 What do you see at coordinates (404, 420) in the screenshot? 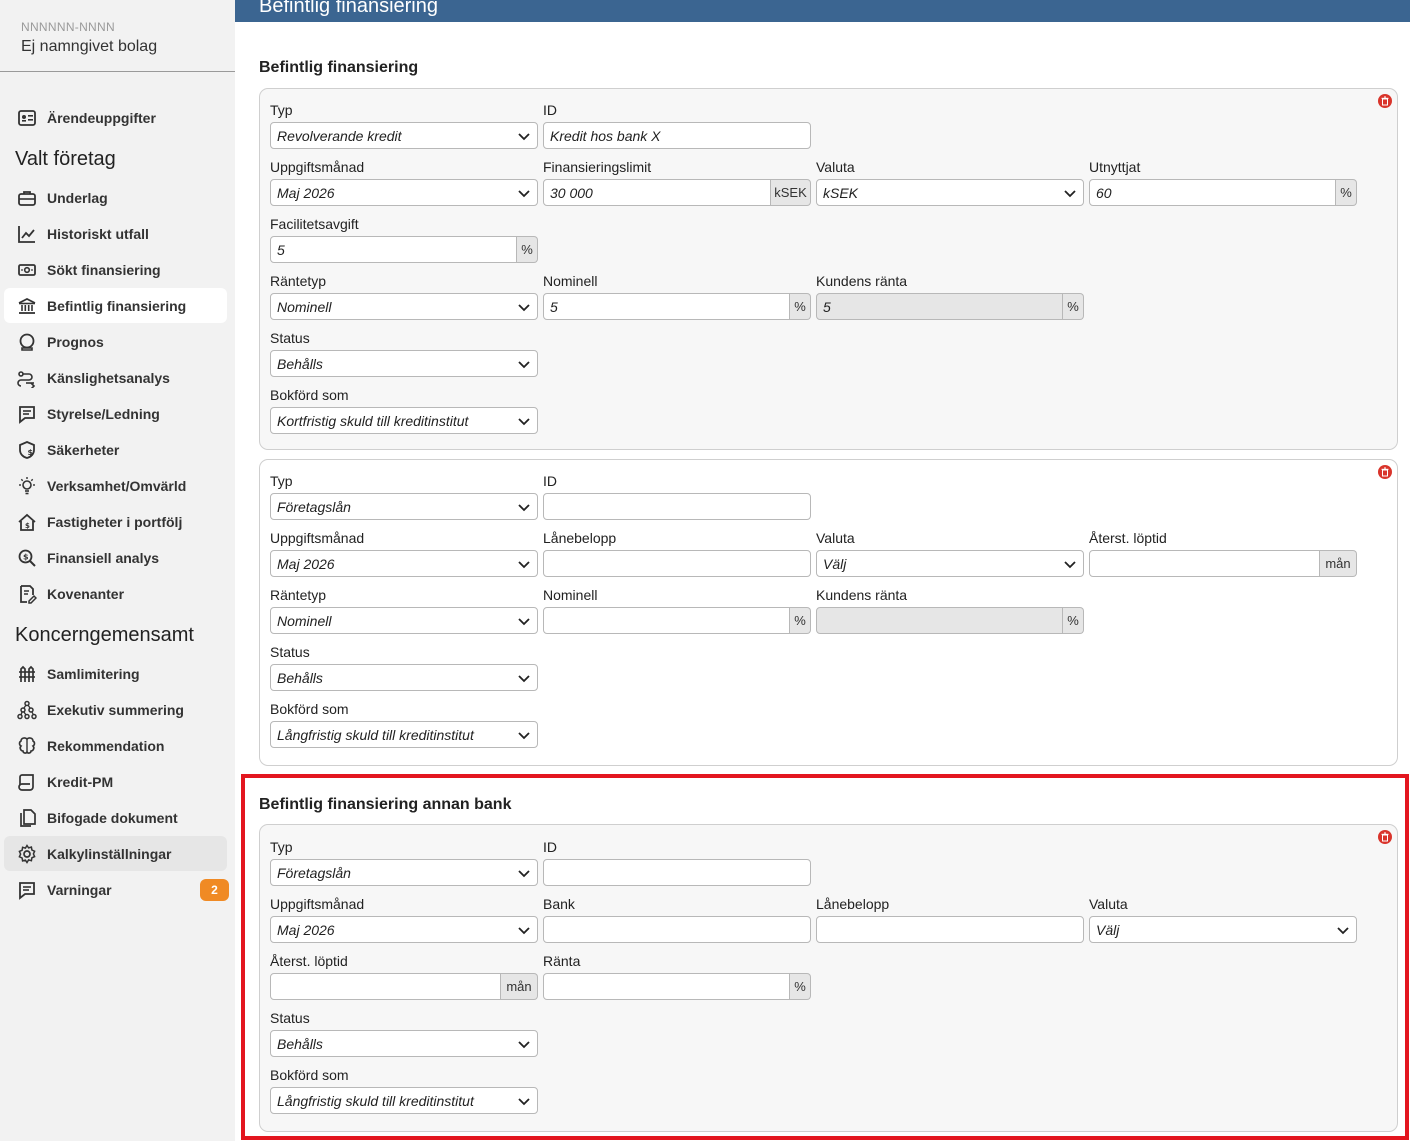
I see `booked-select: Kortfristig skuld till kreditinstitut` at bounding box center [404, 420].